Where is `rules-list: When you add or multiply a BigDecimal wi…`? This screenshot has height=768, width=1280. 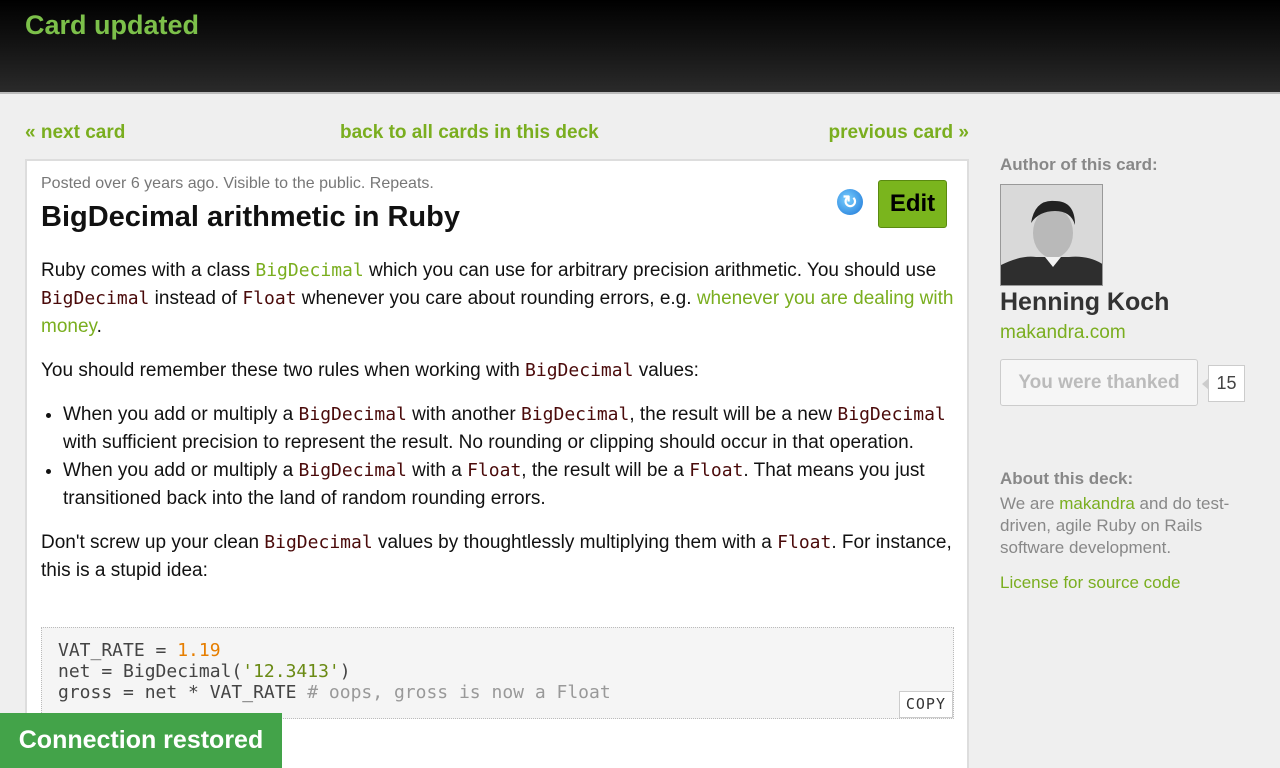
rules-list: When you add or multiply a BigDecimal wi… is located at coordinates (511, 457).